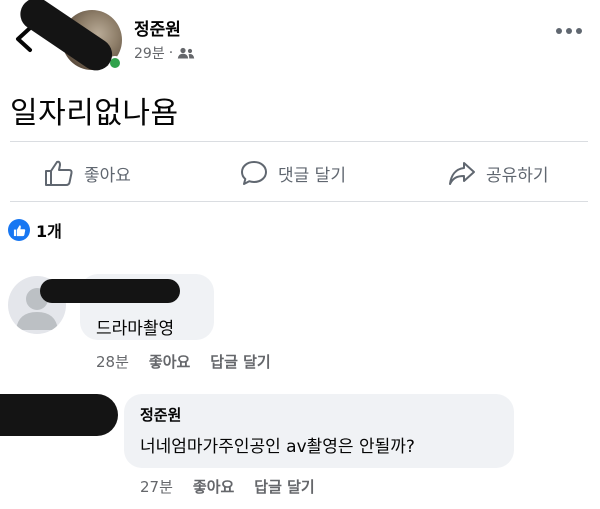 The image size is (600, 509). I want to click on divider-bottom, so click(299, 201).